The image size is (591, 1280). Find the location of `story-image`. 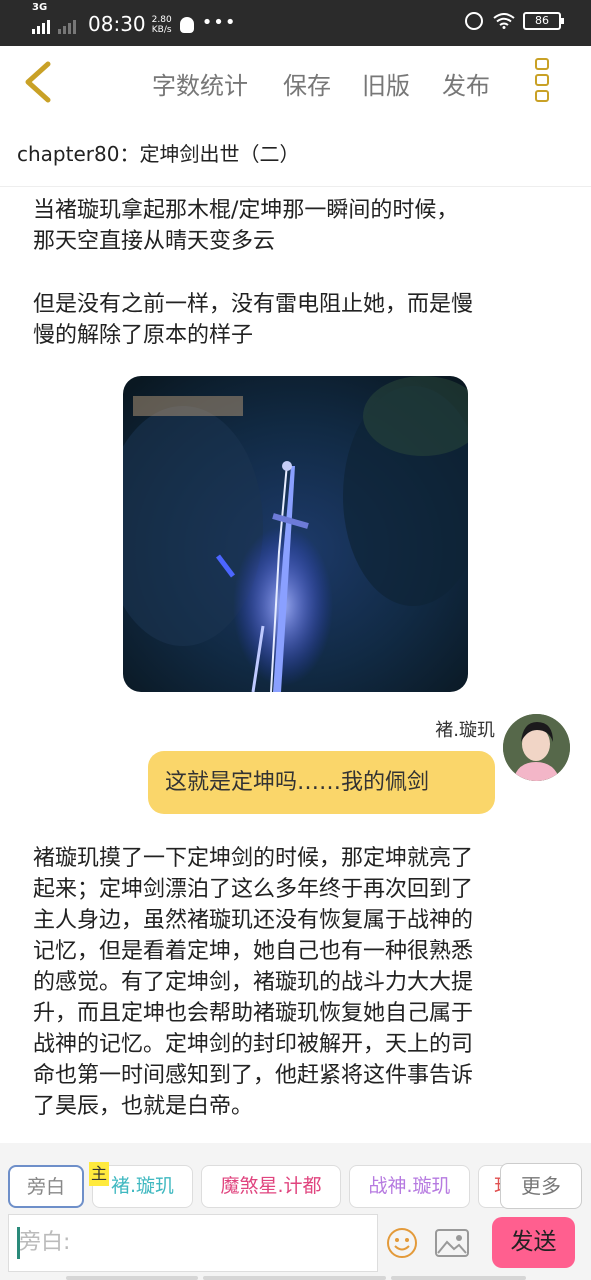

story-image is located at coordinates (295, 534).